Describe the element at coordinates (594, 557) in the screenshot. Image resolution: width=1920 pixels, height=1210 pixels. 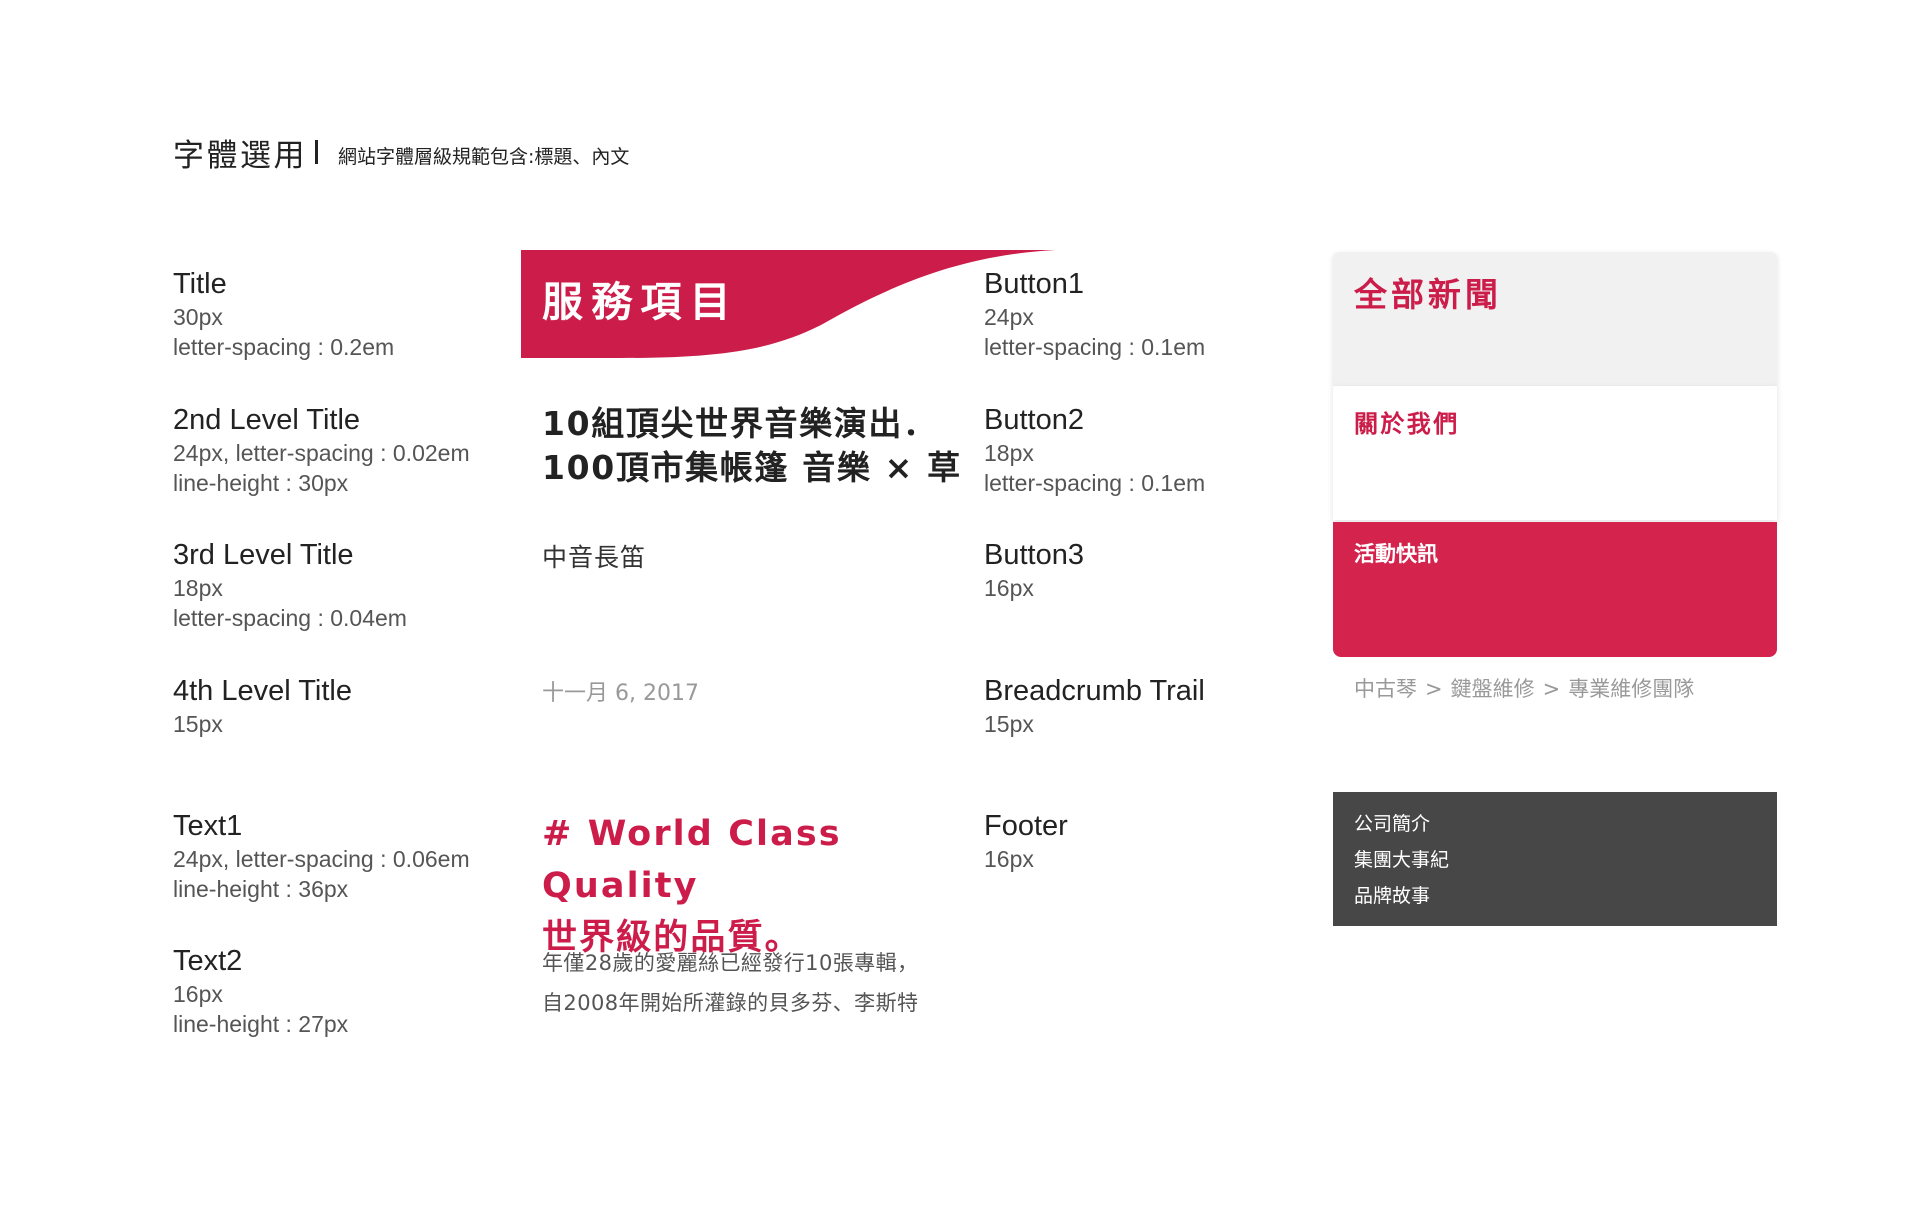
I see `sample-third-level-title: 中音長笛` at that location.